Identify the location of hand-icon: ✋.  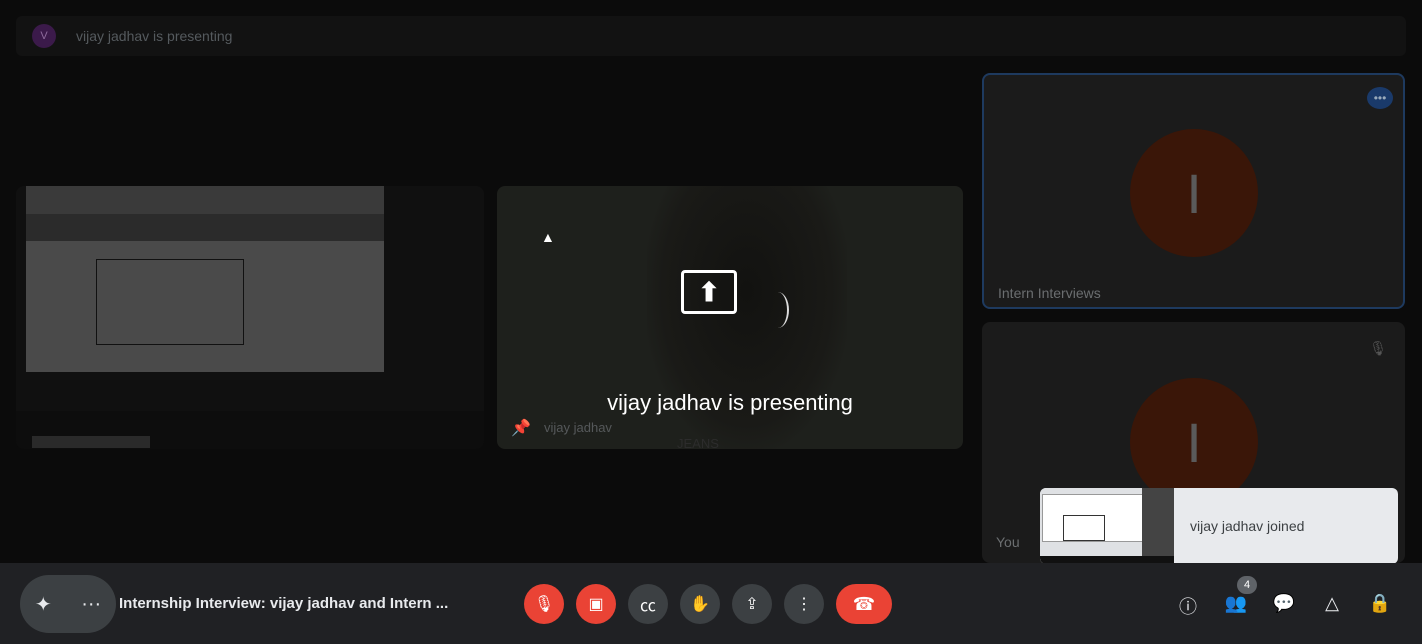
(700, 604).